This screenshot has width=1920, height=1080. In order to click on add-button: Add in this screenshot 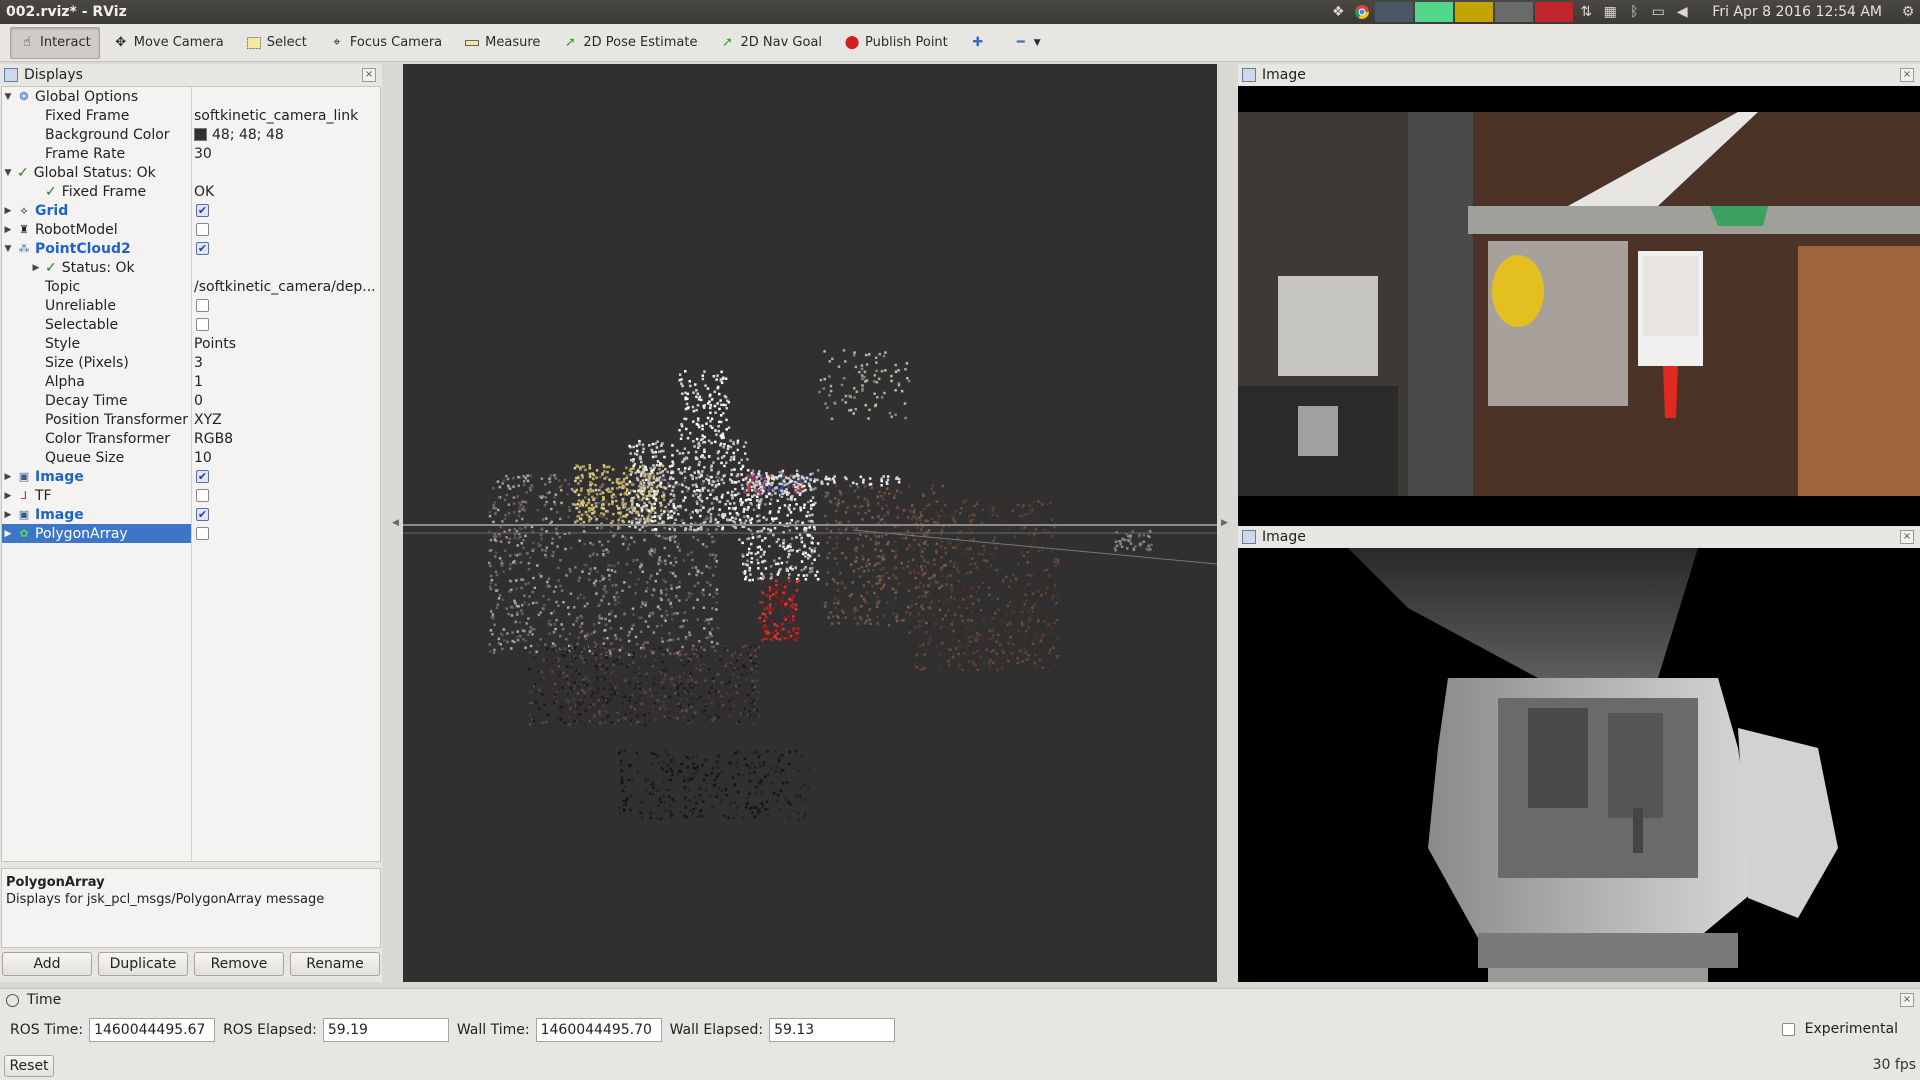, I will do `click(47, 964)`.